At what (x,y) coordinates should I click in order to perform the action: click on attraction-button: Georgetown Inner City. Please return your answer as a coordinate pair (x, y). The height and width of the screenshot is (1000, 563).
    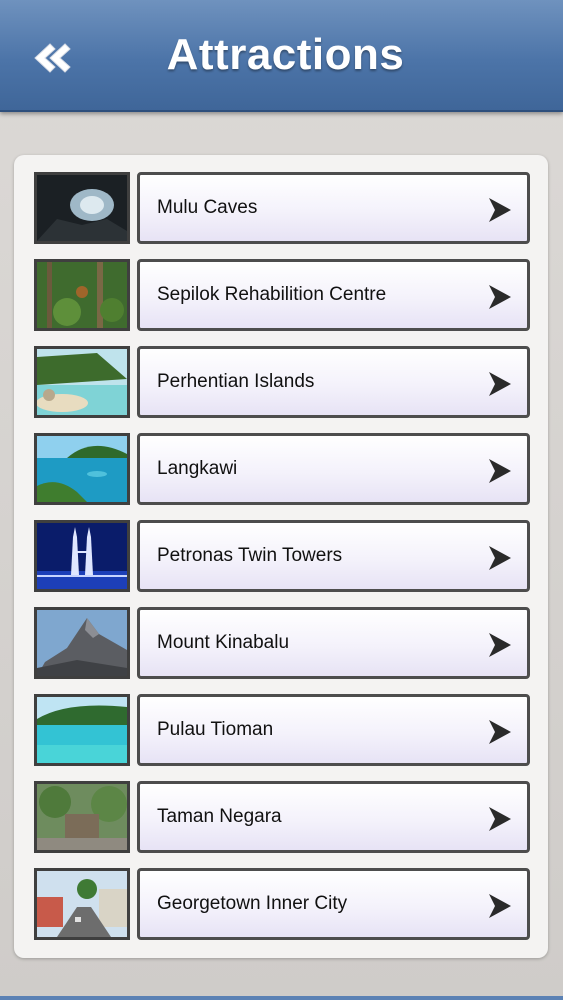
    Looking at the image, I should click on (333, 904).